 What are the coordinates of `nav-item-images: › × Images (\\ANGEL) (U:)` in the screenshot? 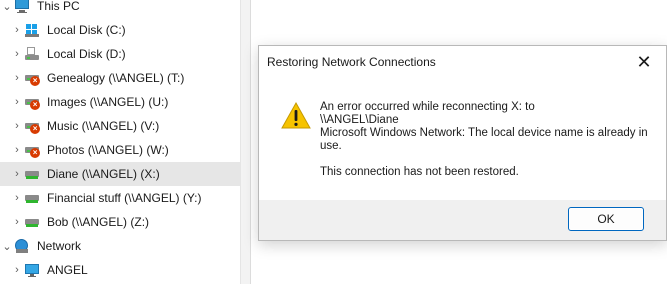 It's located at (125, 102).